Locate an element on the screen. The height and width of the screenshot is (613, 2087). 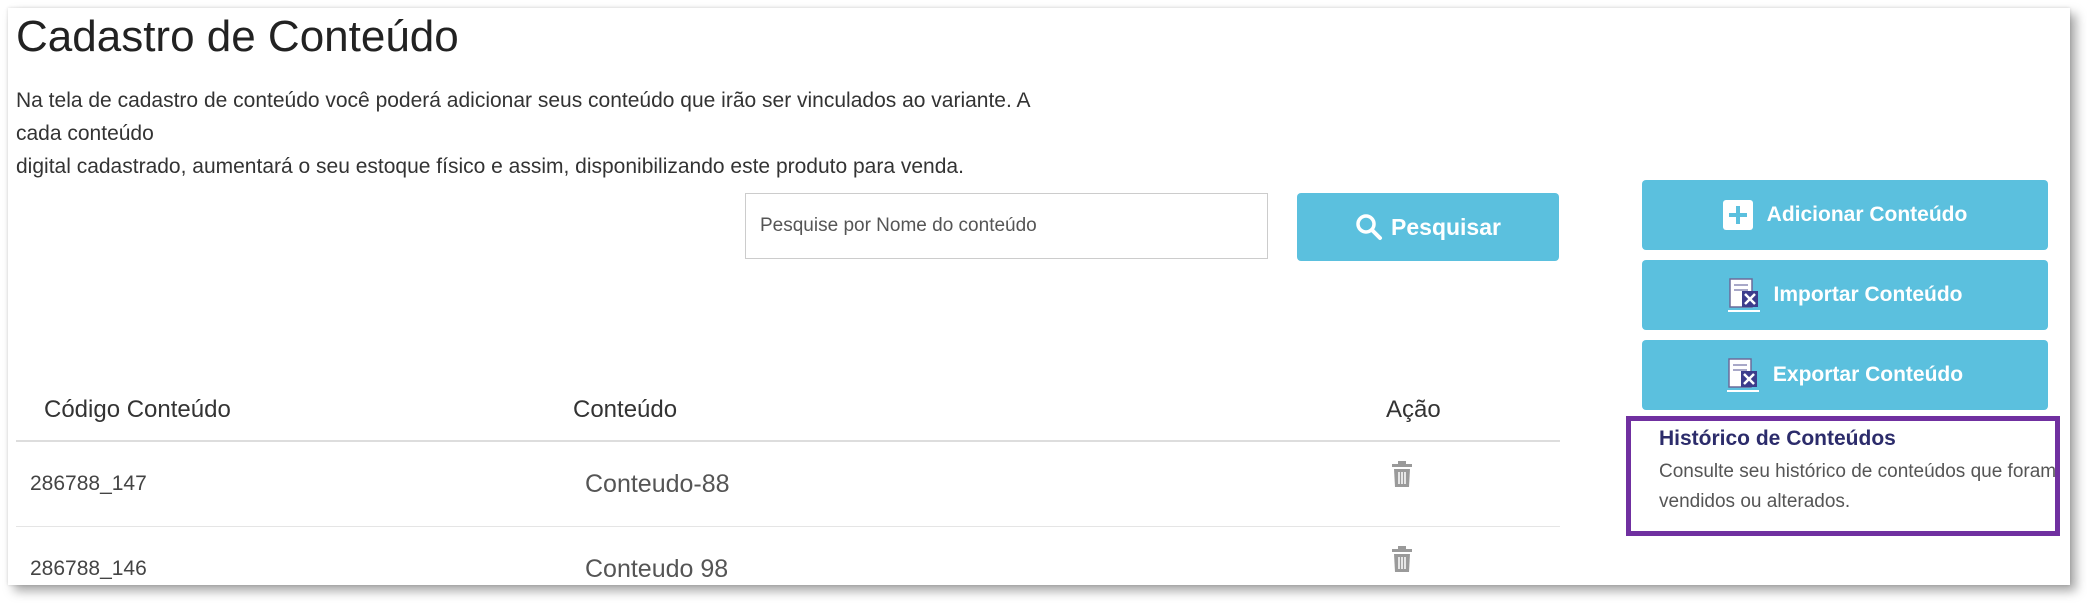
search-button: Pesquisar is located at coordinates (1428, 227).